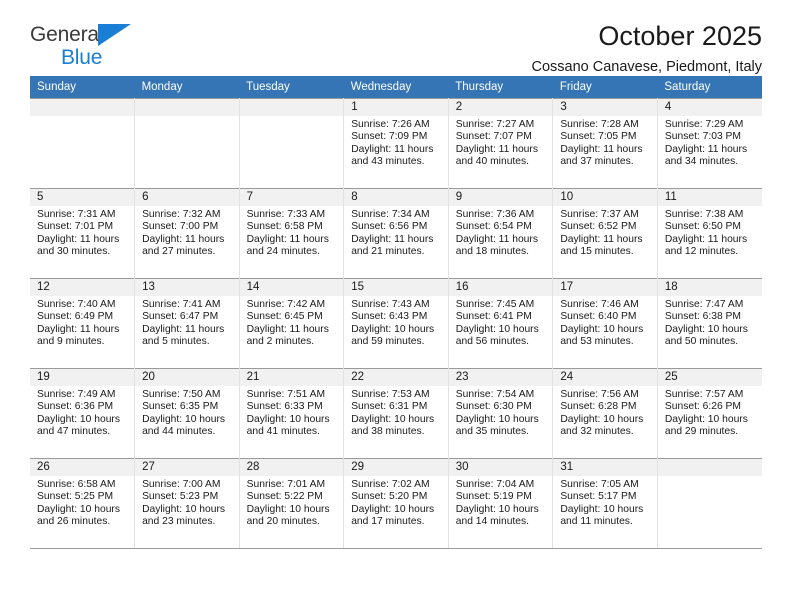  I want to click on day-number: 15, so click(396, 287).